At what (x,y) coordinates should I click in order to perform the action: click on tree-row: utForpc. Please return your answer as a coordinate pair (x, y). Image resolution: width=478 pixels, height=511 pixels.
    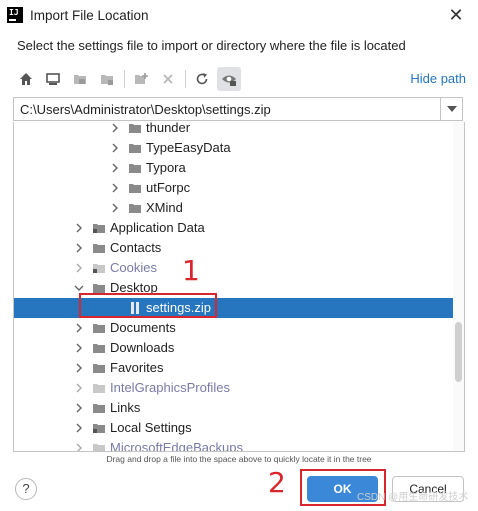
    Looking at the image, I should click on (234, 188).